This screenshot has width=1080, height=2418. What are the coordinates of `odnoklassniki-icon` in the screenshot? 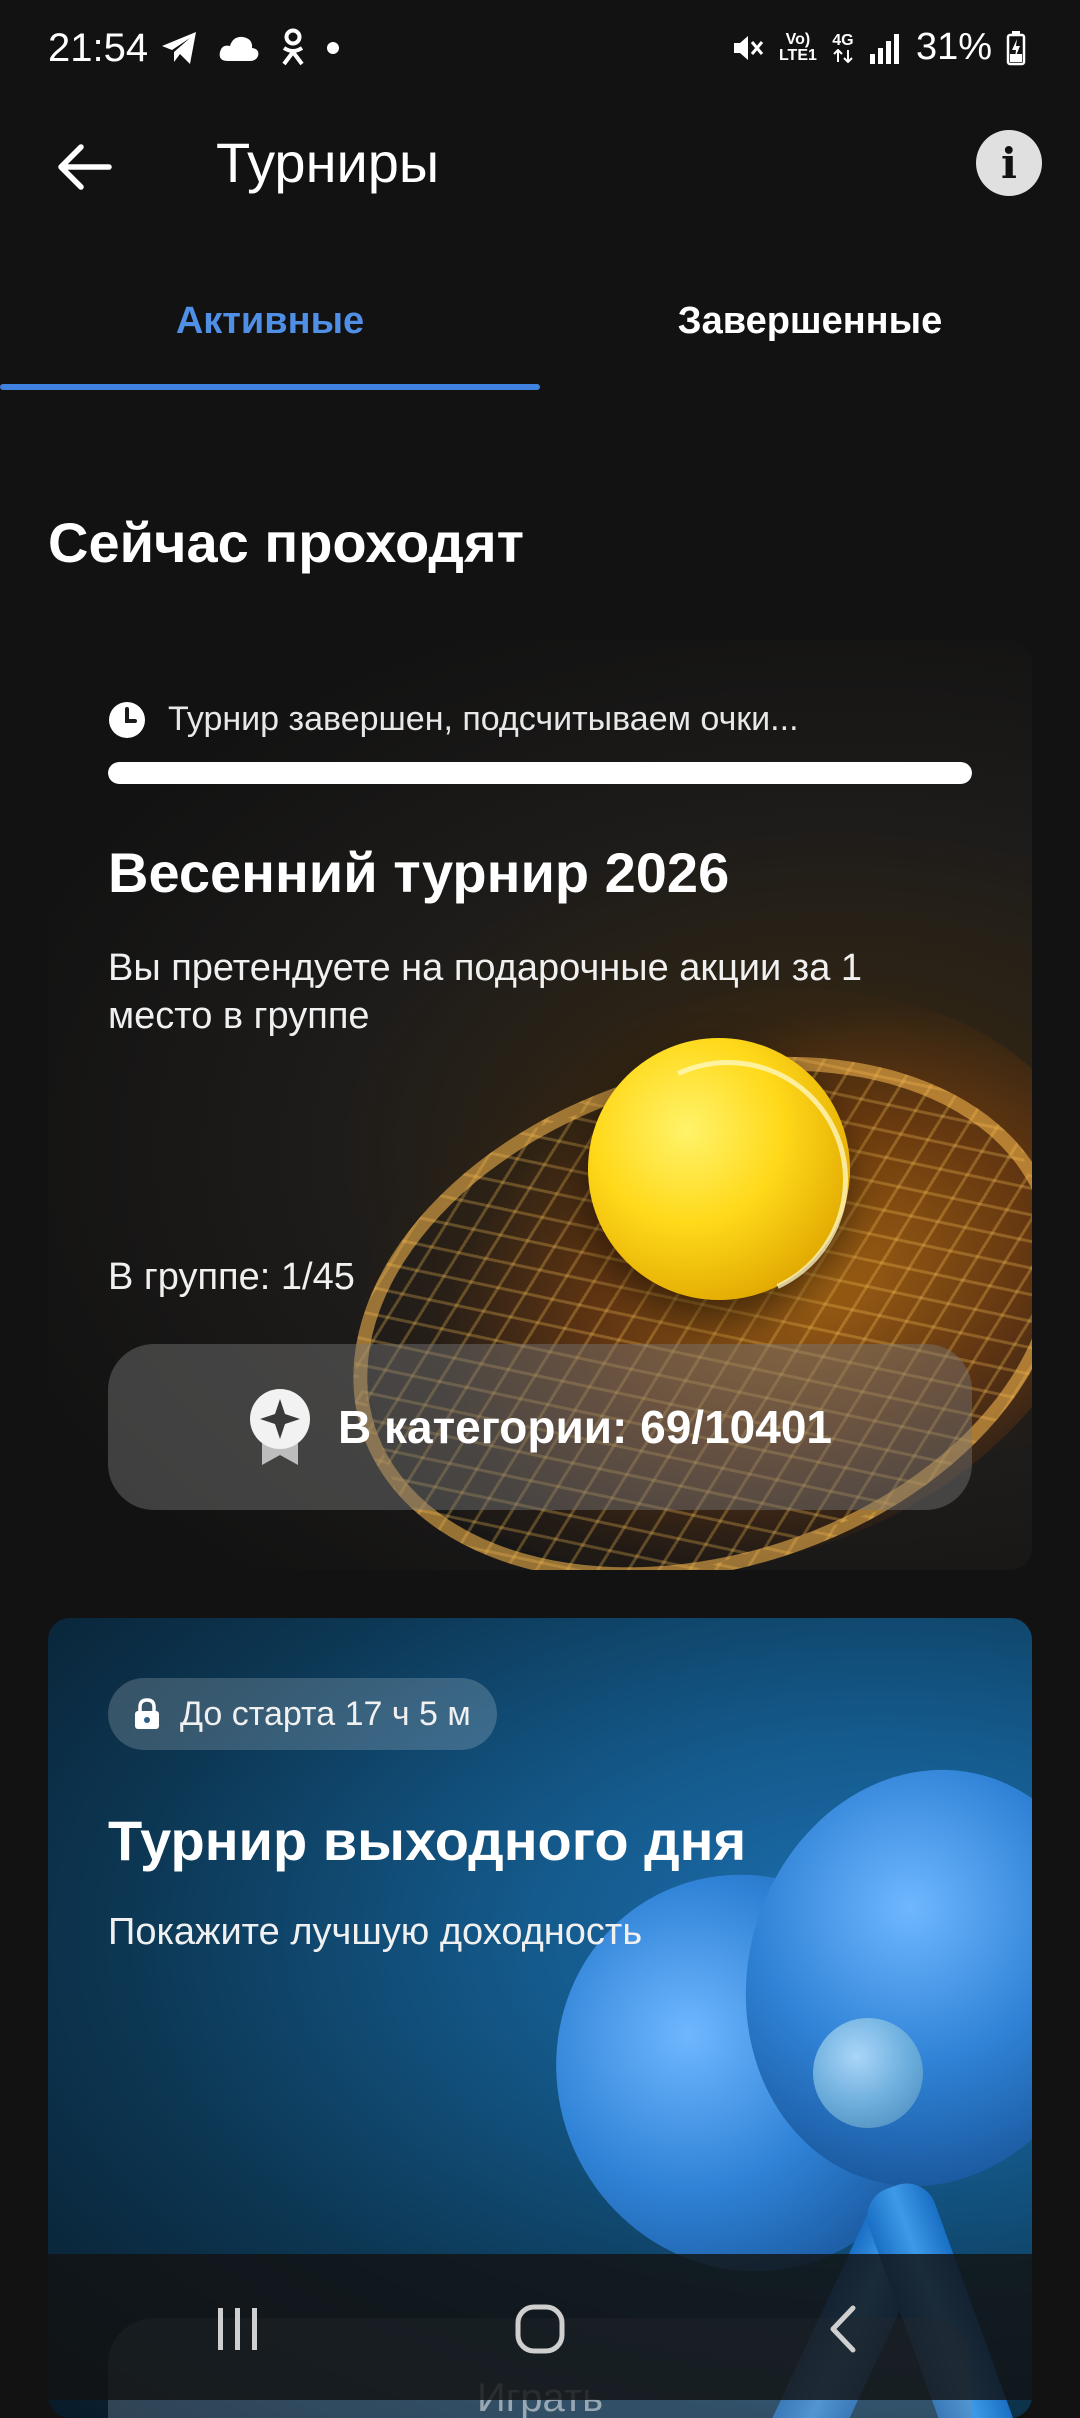 It's located at (293, 47).